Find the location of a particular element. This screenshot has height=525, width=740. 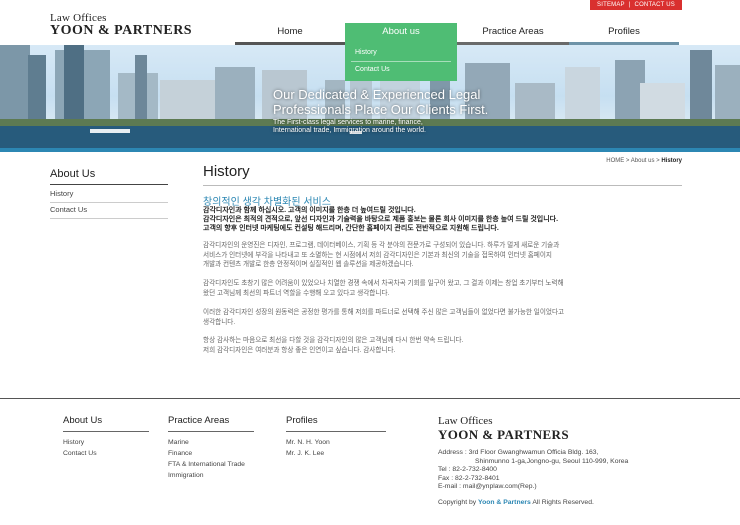

nav-item-home: Home is located at coordinates (290, 34).